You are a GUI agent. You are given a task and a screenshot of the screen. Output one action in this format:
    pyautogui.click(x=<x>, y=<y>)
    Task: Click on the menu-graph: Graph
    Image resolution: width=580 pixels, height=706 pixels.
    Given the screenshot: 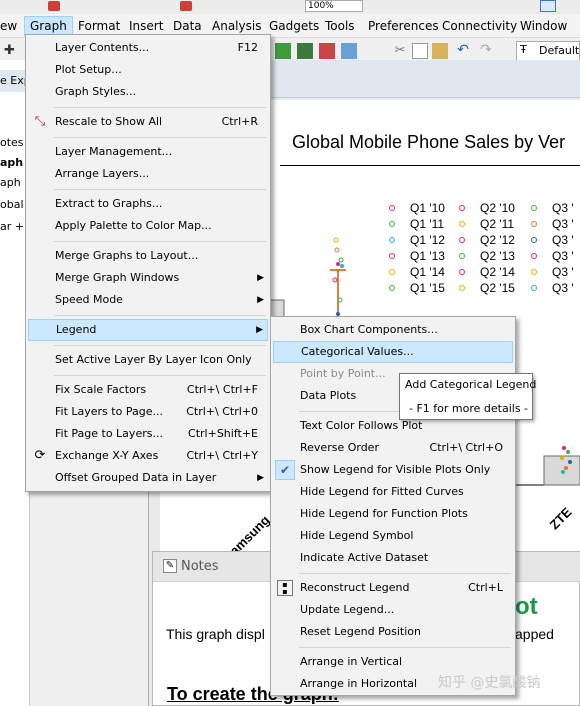 What is the action you would take?
    pyautogui.click(x=48, y=26)
    